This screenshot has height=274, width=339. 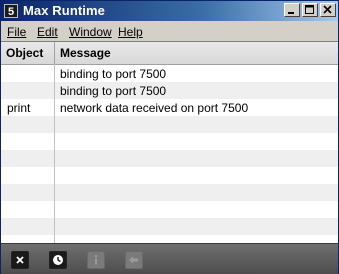 I want to click on bottom-toolbar, so click(x=169, y=258).